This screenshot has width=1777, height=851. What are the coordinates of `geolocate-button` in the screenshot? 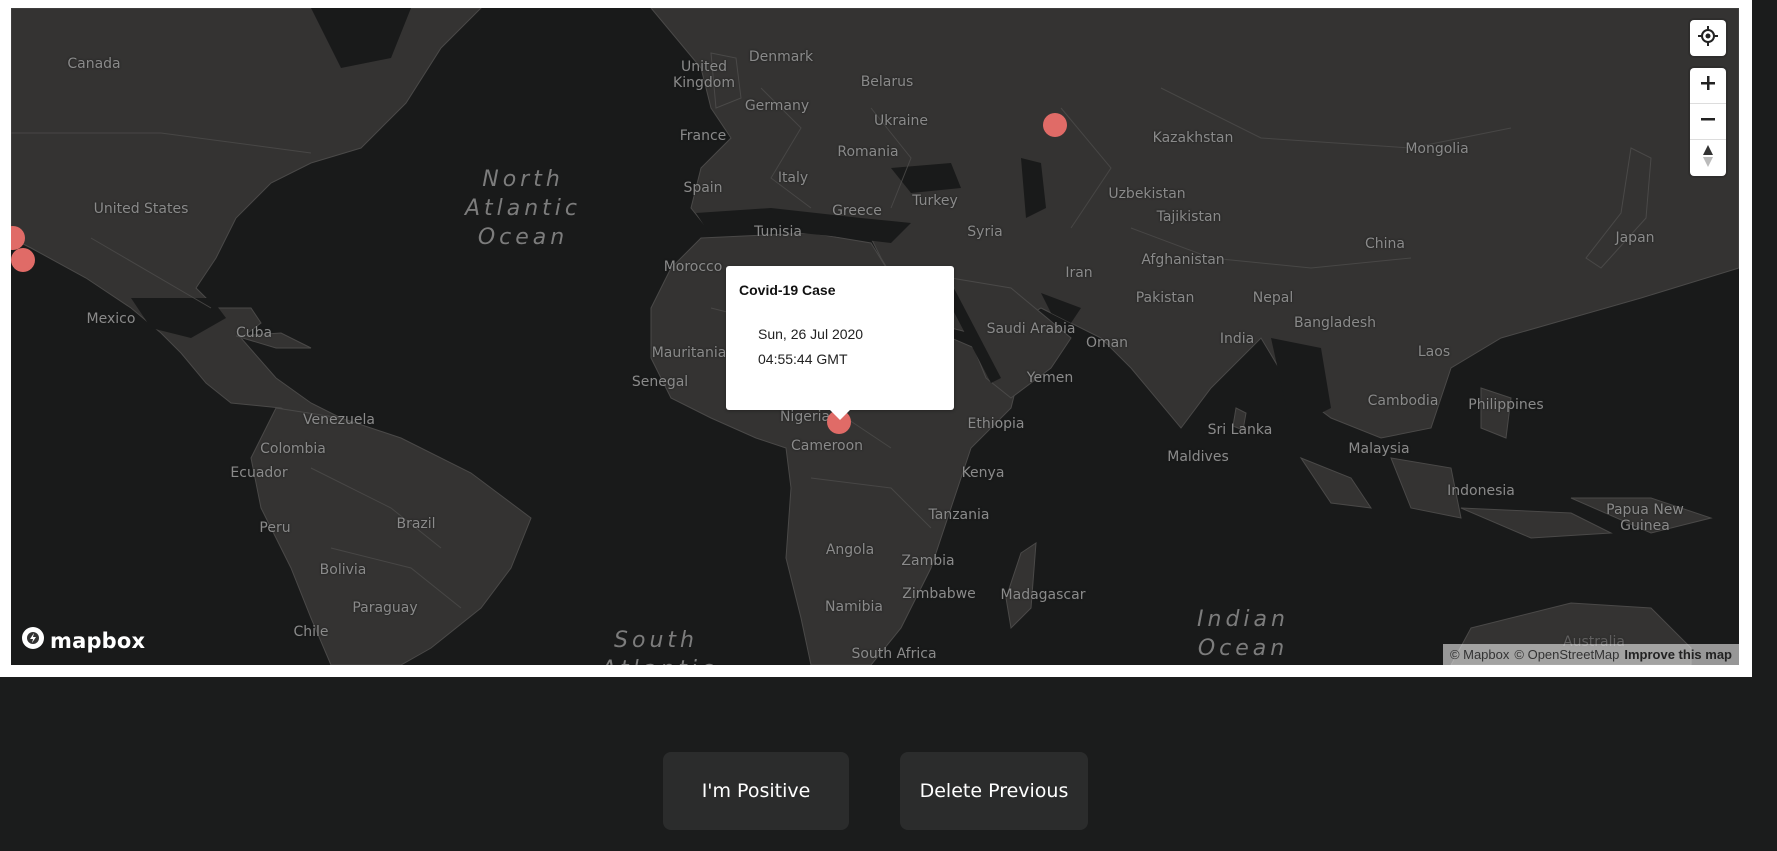 It's located at (1708, 38).